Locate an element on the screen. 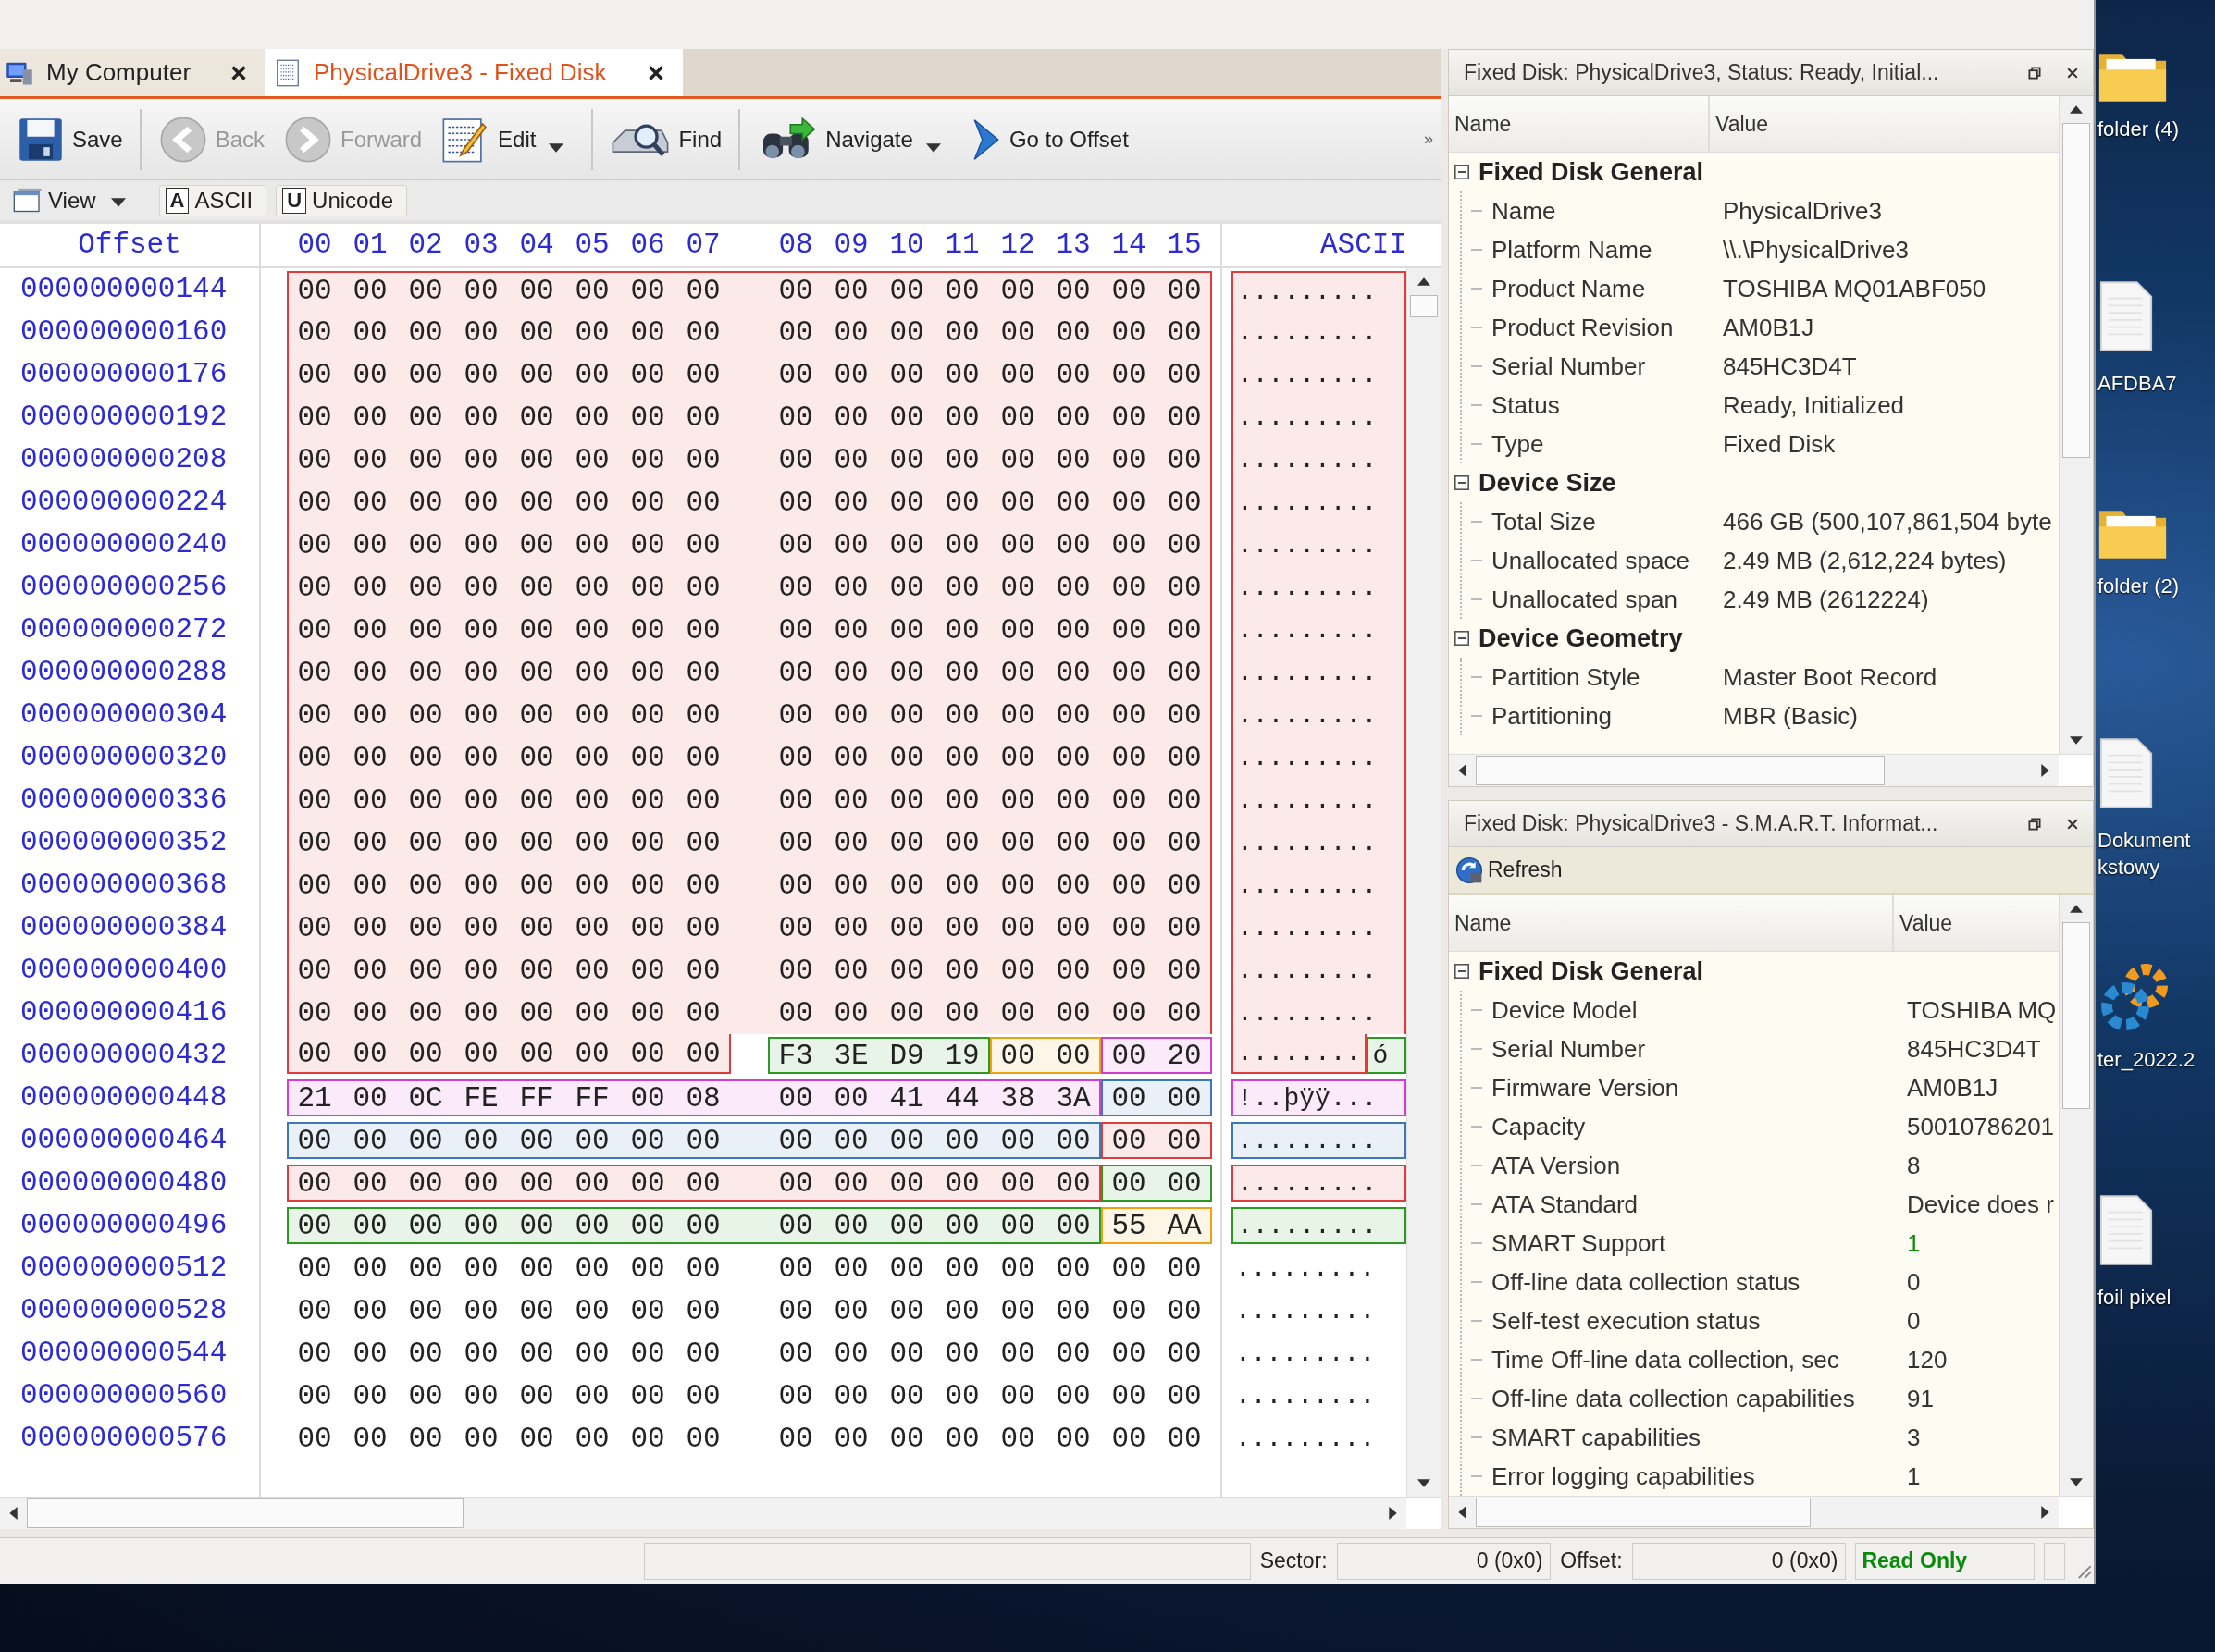 The image size is (2215, 1652). encoding-toggle-button: U Unicode is located at coordinates (342, 200).